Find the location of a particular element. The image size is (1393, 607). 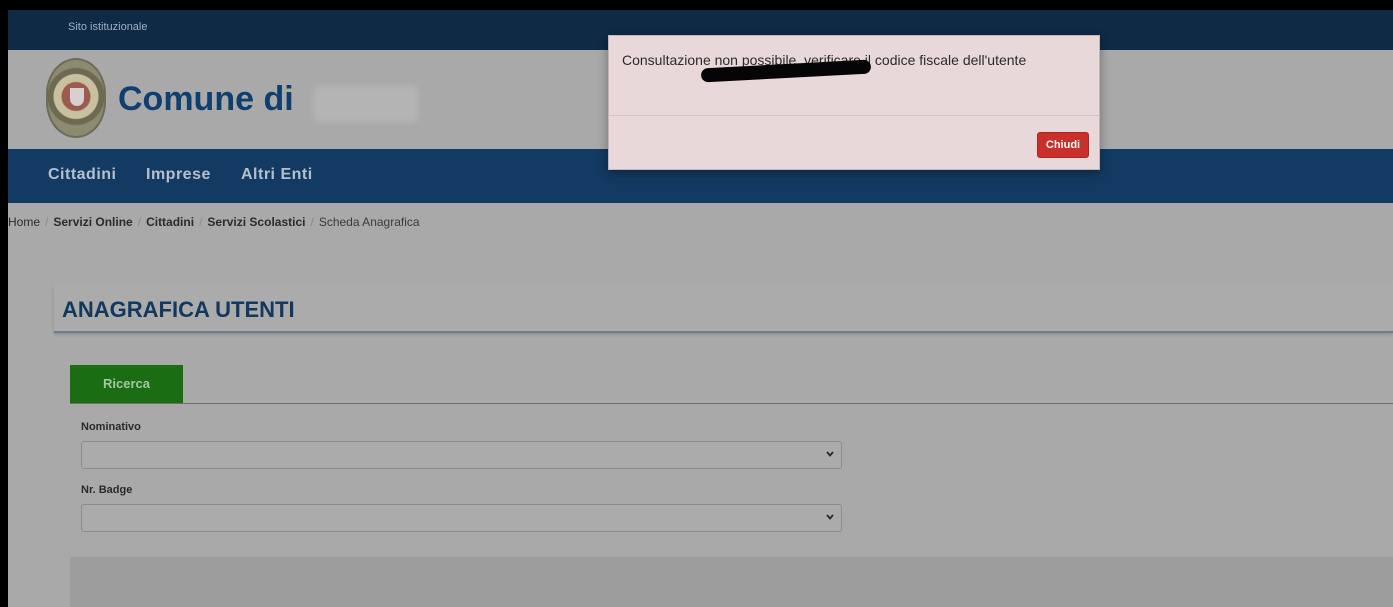

panel-title: ANAGRAFICA UTENTI is located at coordinates (723, 309).